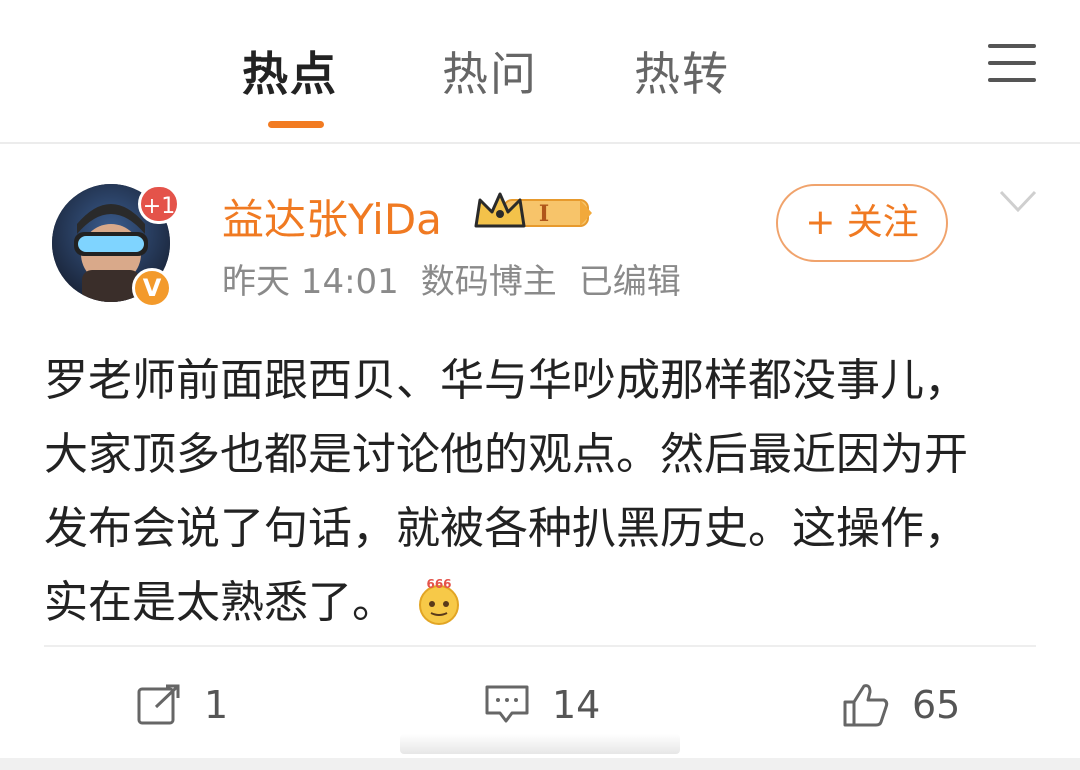  What do you see at coordinates (542, 705) in the screenshot?
I see `comment-button: 14` at bounding box center [542, 705].